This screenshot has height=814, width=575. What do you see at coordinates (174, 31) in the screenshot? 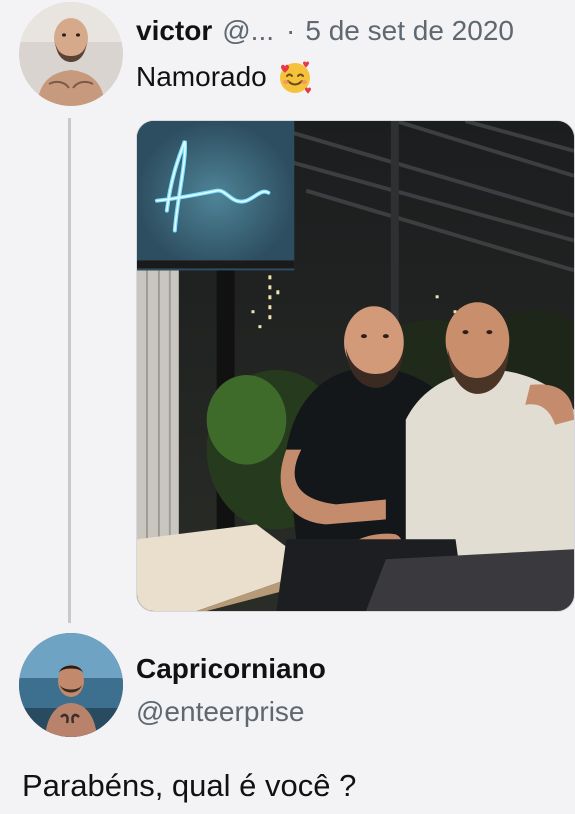
I see `author-name: victor` at bounding box center [174, 31].